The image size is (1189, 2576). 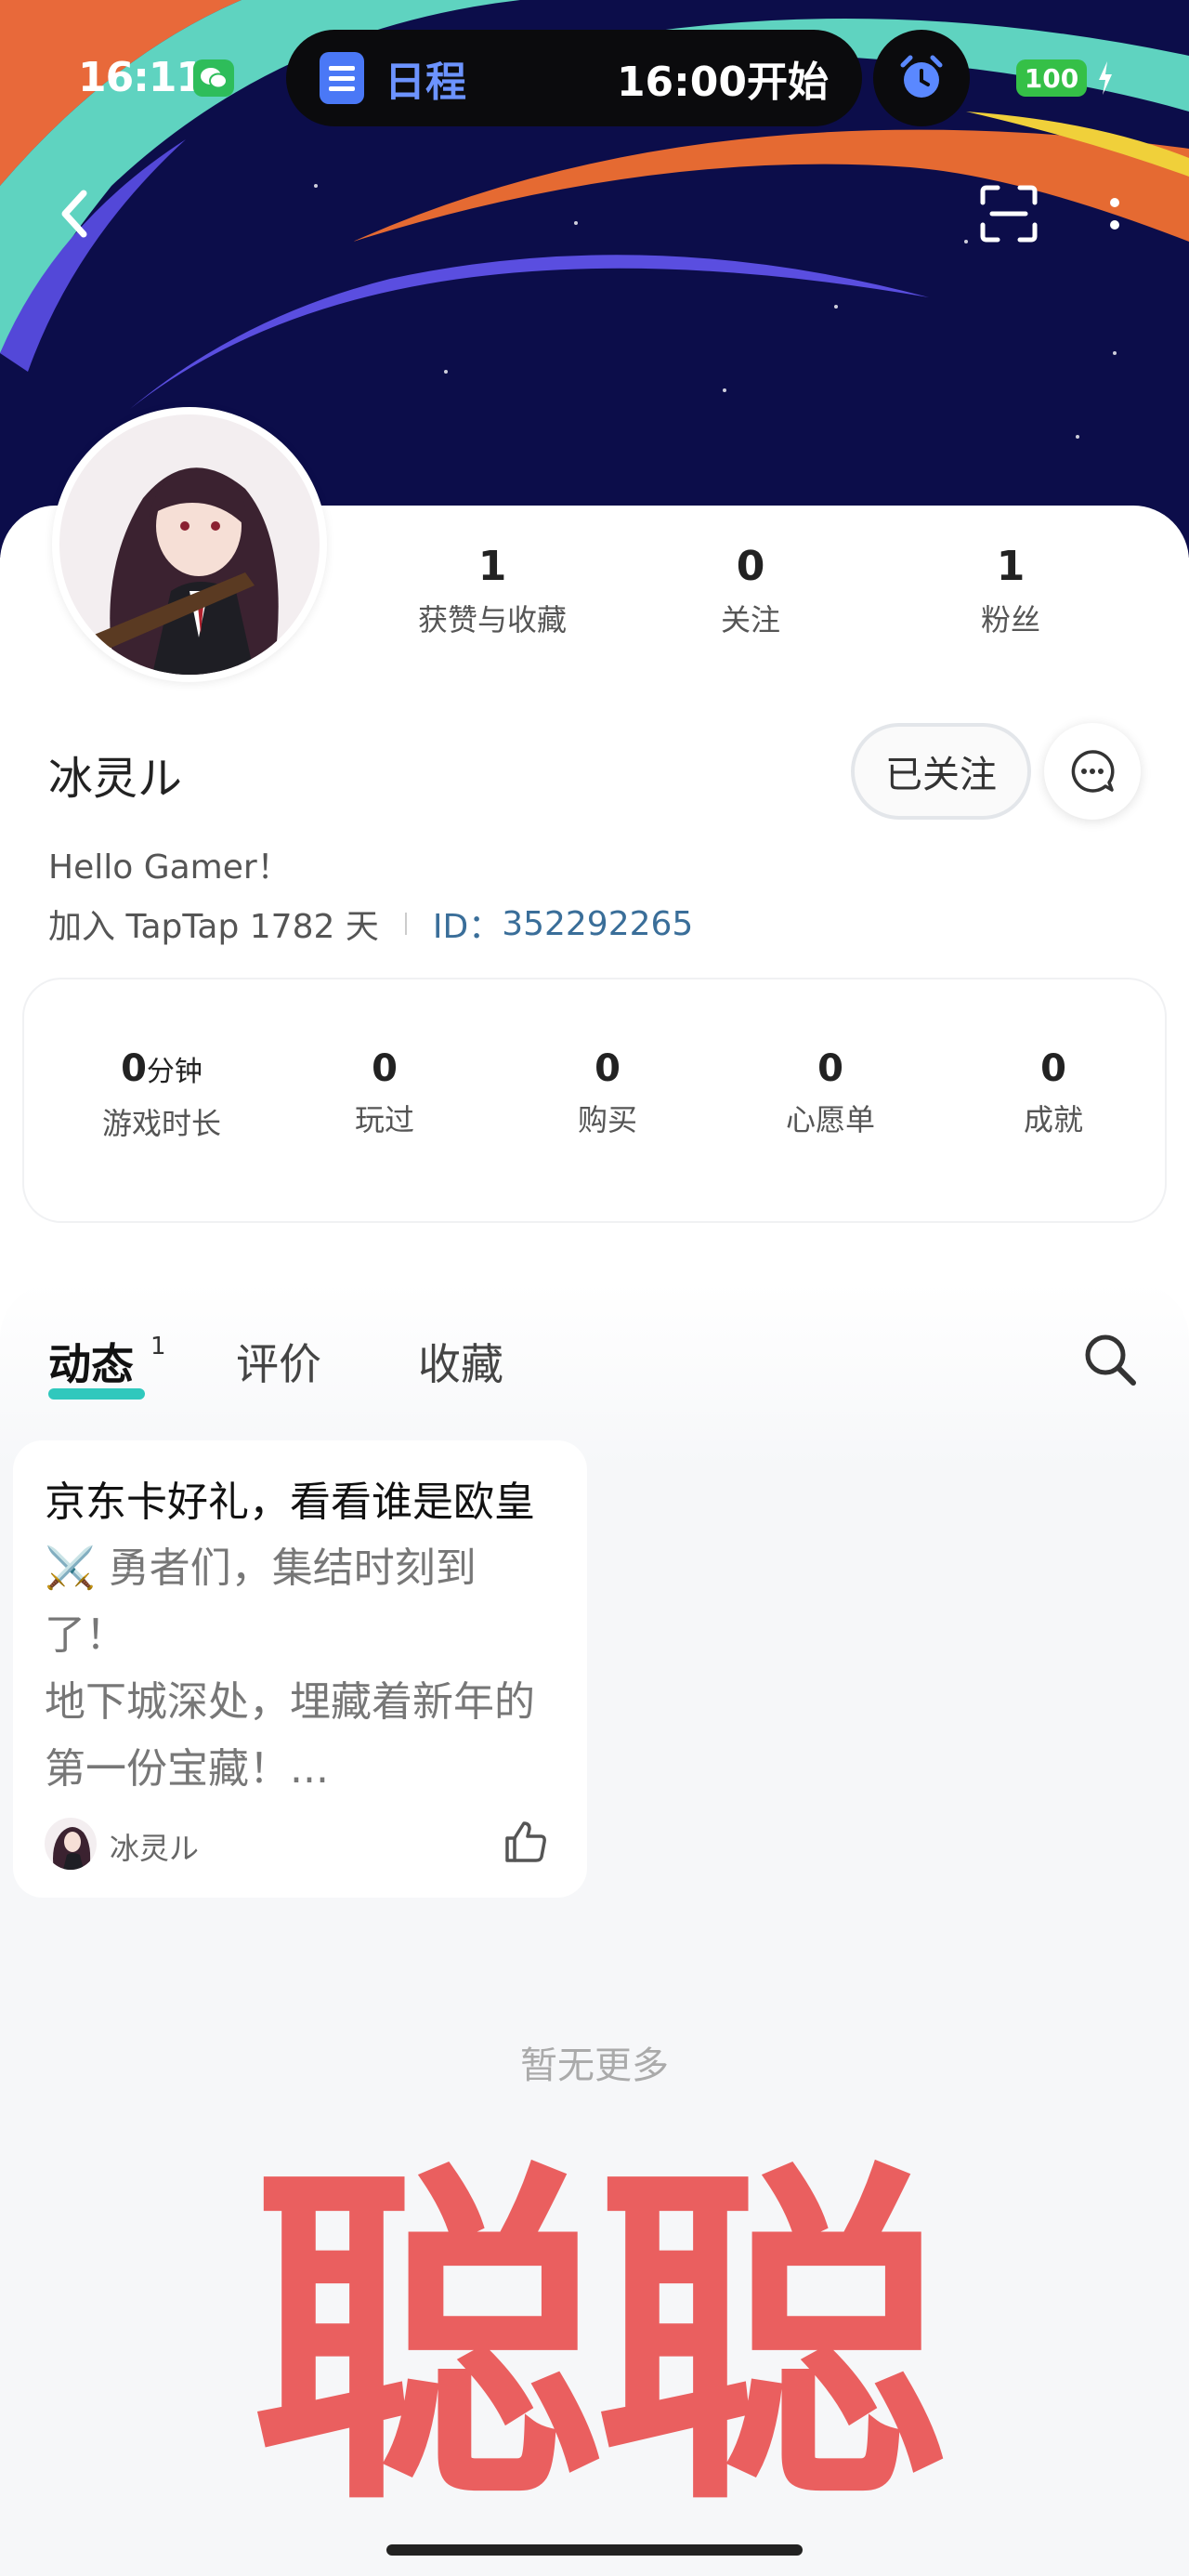 What do you see at coordinates (941, 771) in the screenshot?
I see `followed-button: 已关注` at bounding box center [941, 771].